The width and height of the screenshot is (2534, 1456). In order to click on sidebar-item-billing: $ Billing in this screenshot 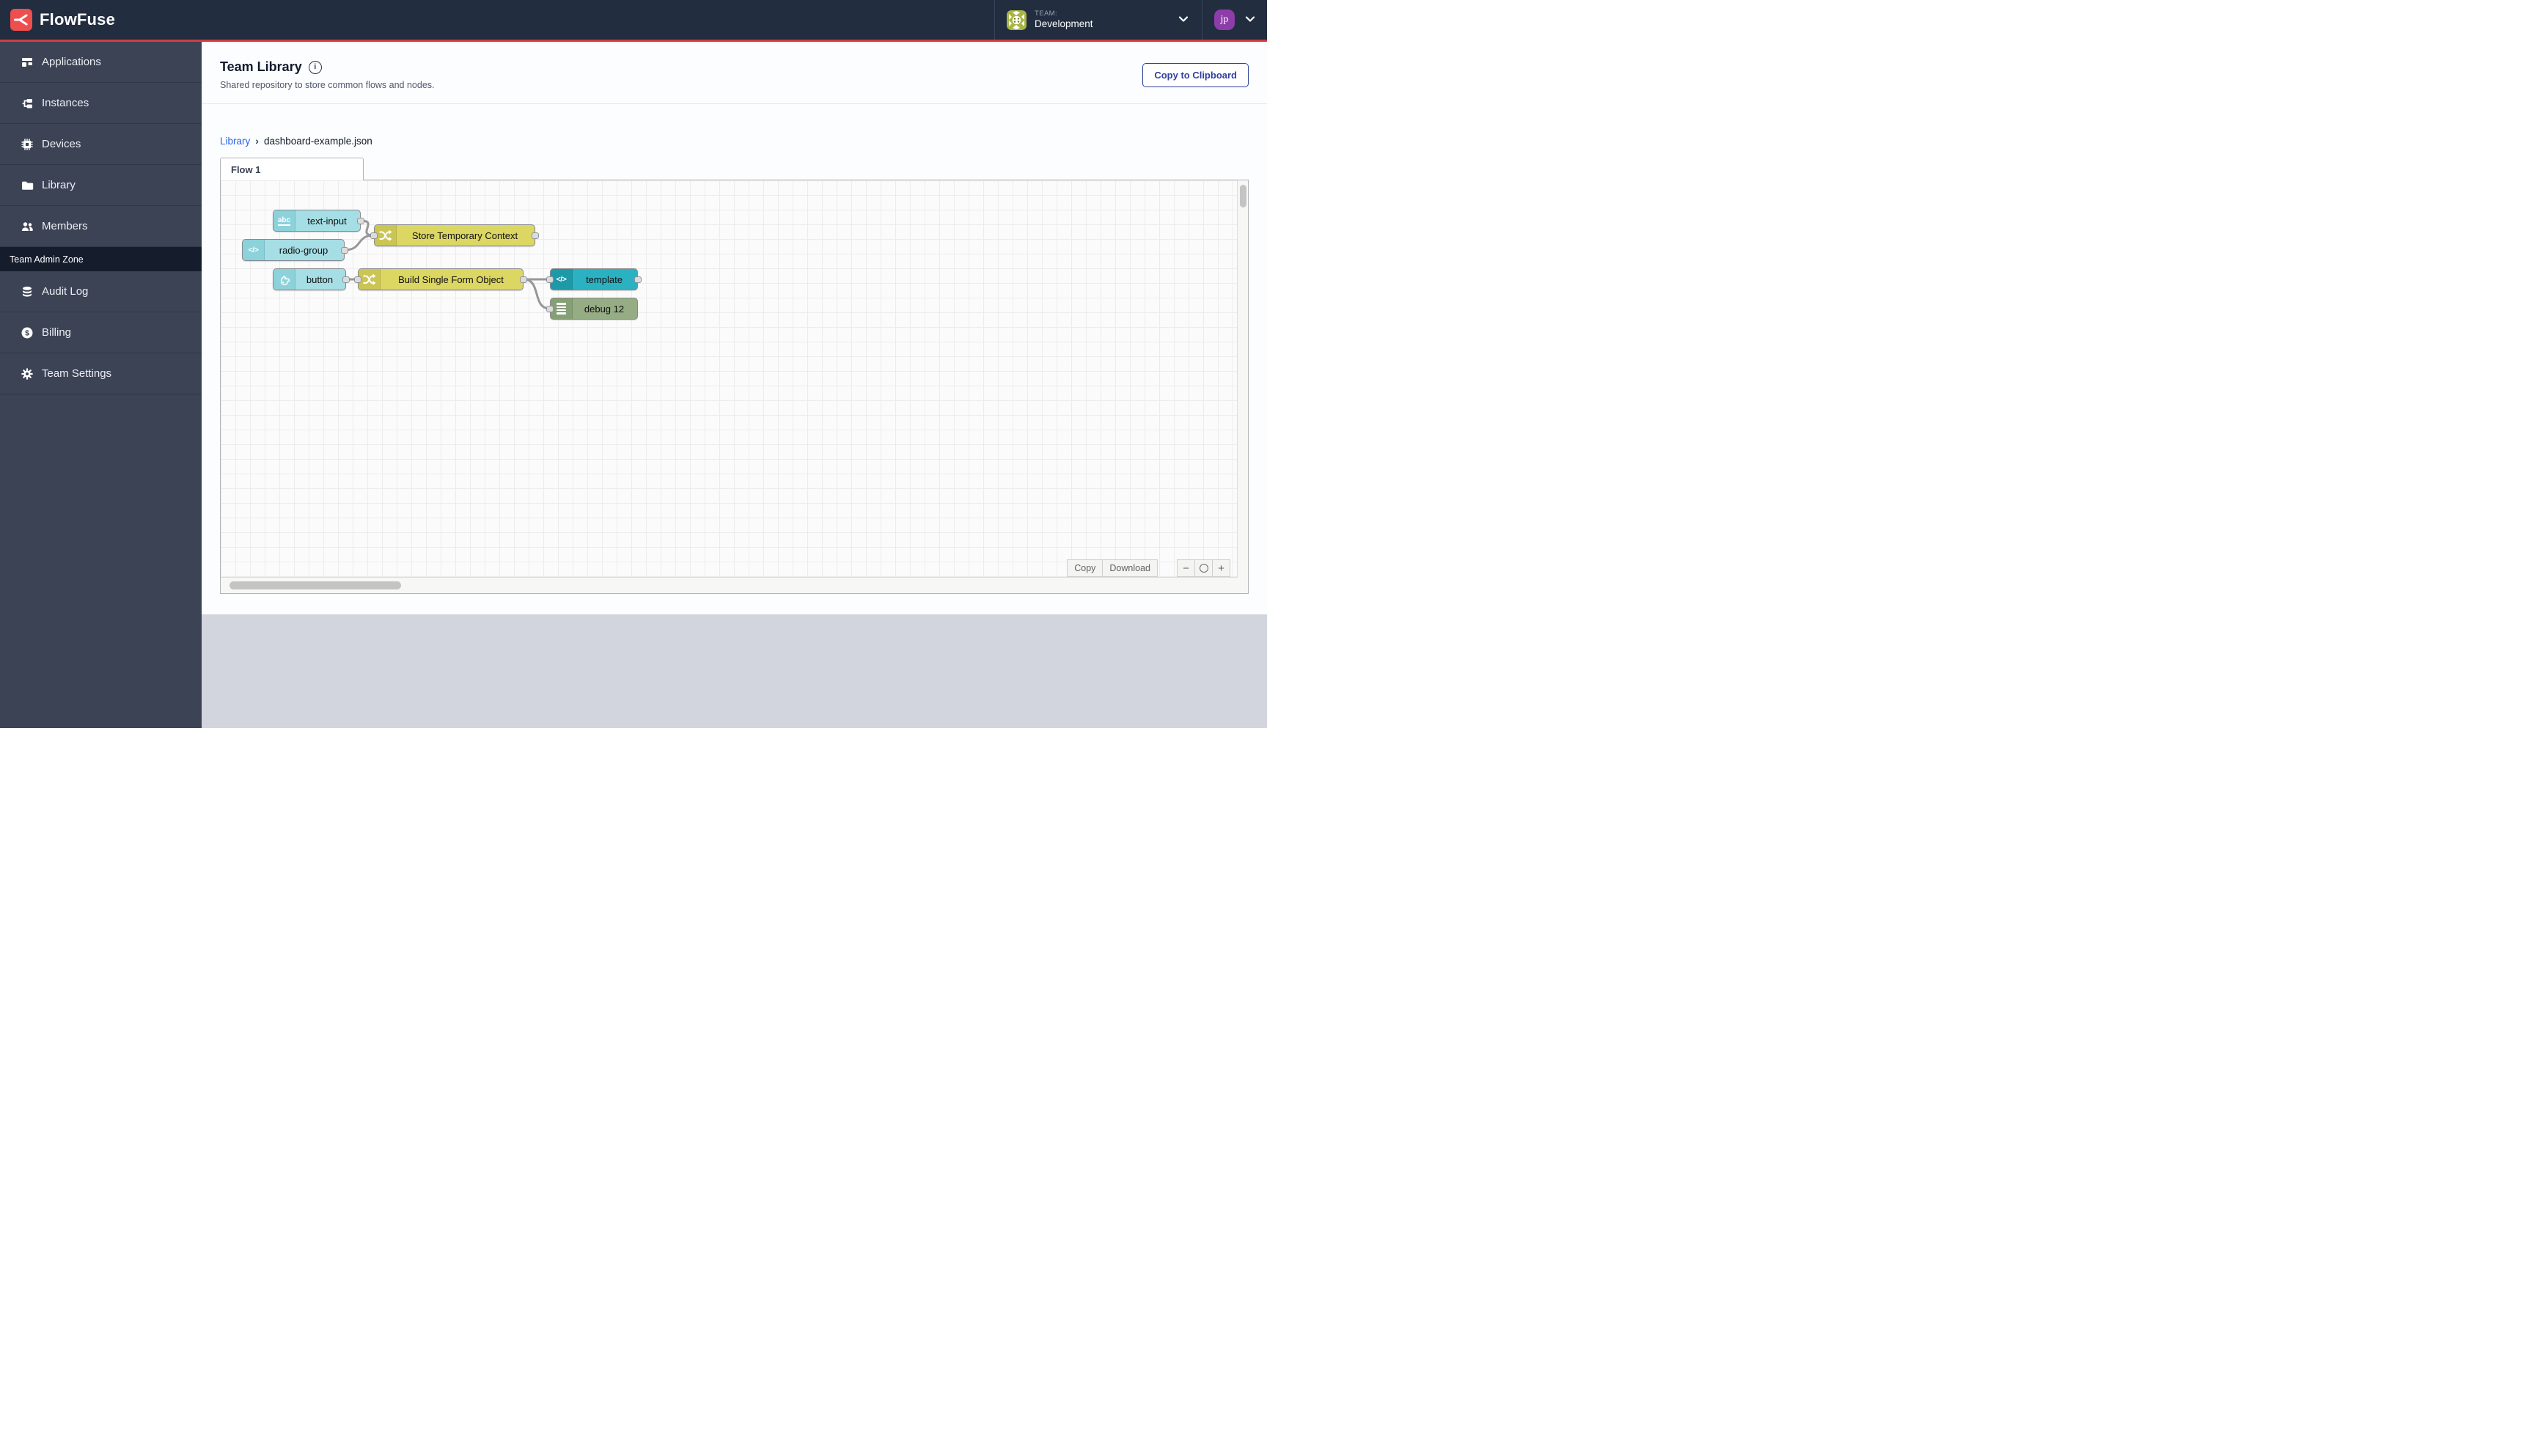, I will do `click(101, 332)`.